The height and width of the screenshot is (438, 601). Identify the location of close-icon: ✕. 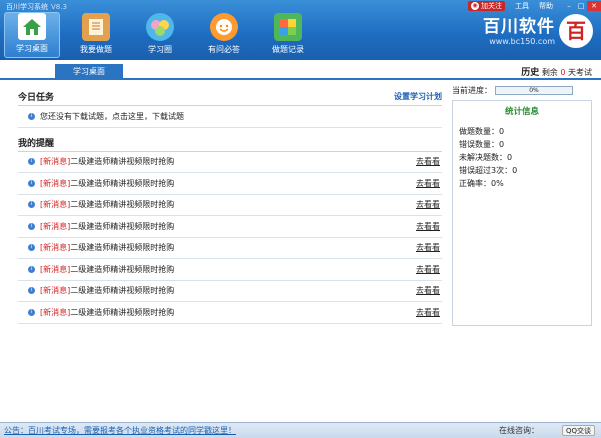
(594, 6).